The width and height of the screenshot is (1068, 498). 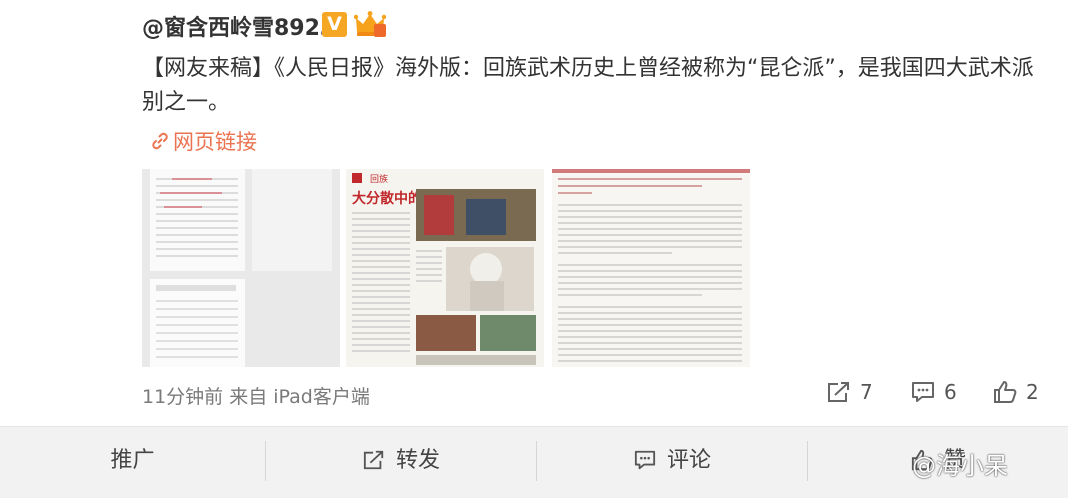 I want to click on promote-label: 推广, so click(x=132, y=460).